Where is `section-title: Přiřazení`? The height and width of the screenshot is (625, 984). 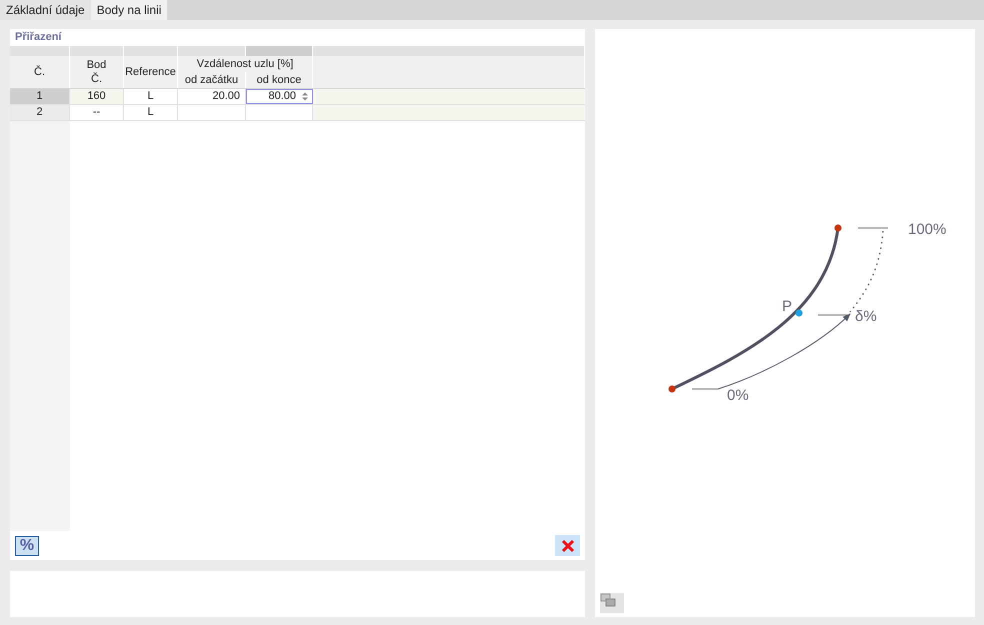 section-title: Přiřazení is located at coordinates (38, 37).